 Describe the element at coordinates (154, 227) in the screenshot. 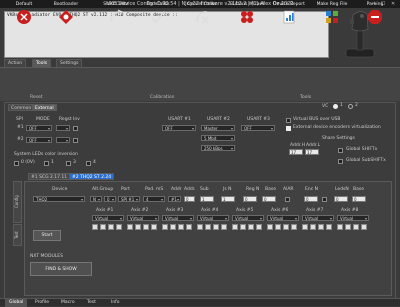

I see `axis-2-option-4-box` at that location.